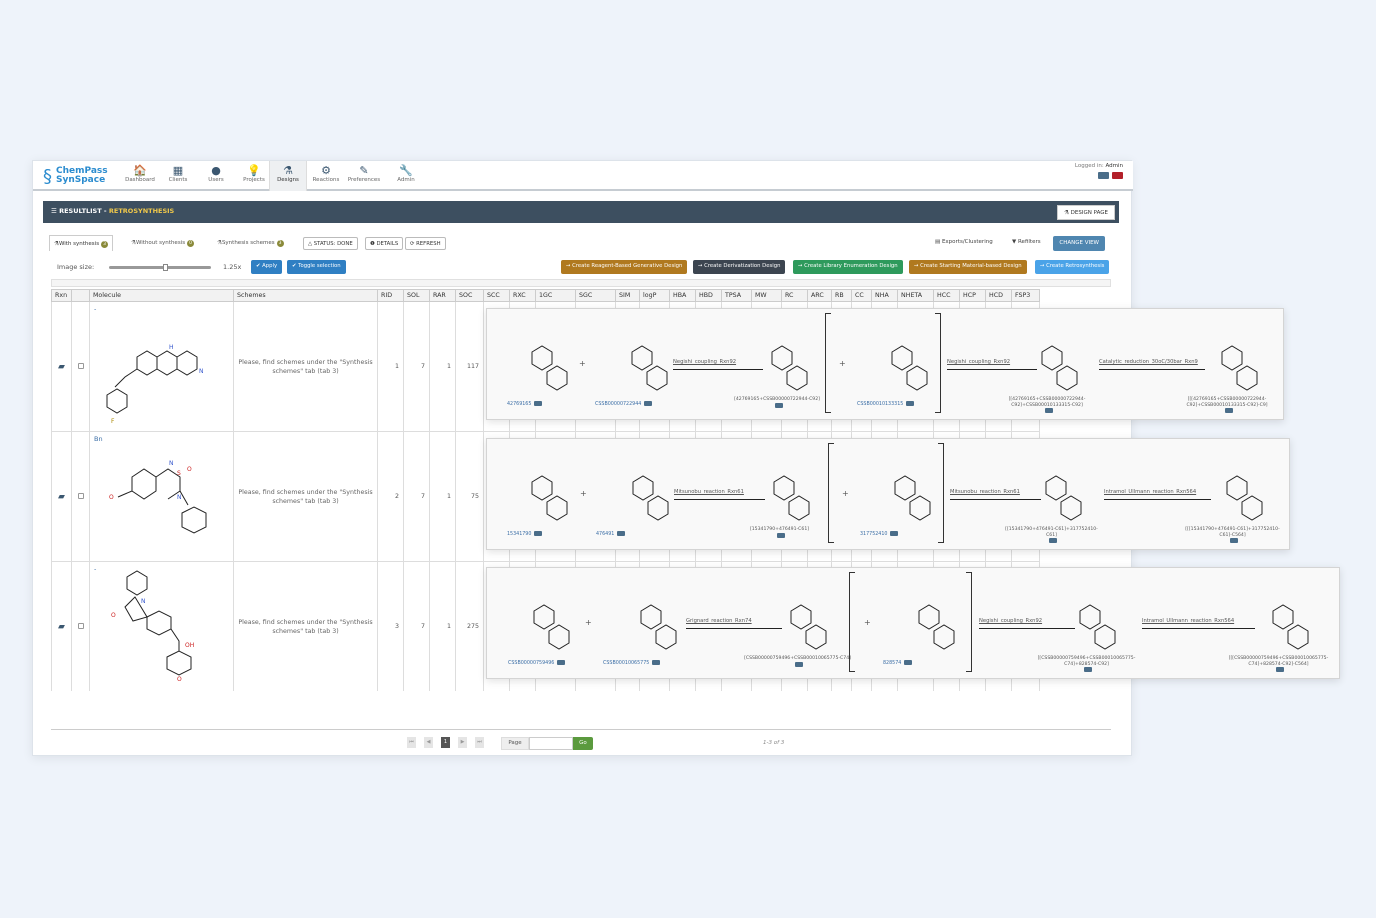  Describe the element at coordinates (611, 534) in the screenshot. I see `reagent-id: 476491` at that location.